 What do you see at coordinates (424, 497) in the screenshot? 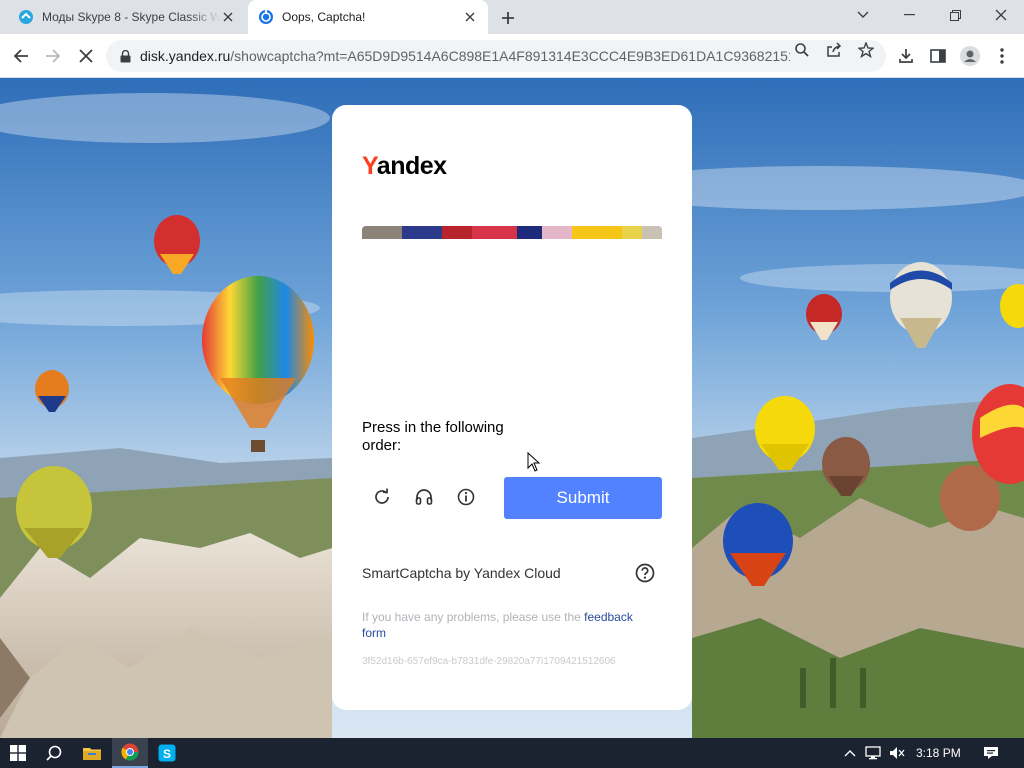
I see `headphones-icon` at bounding box center [424, 497].